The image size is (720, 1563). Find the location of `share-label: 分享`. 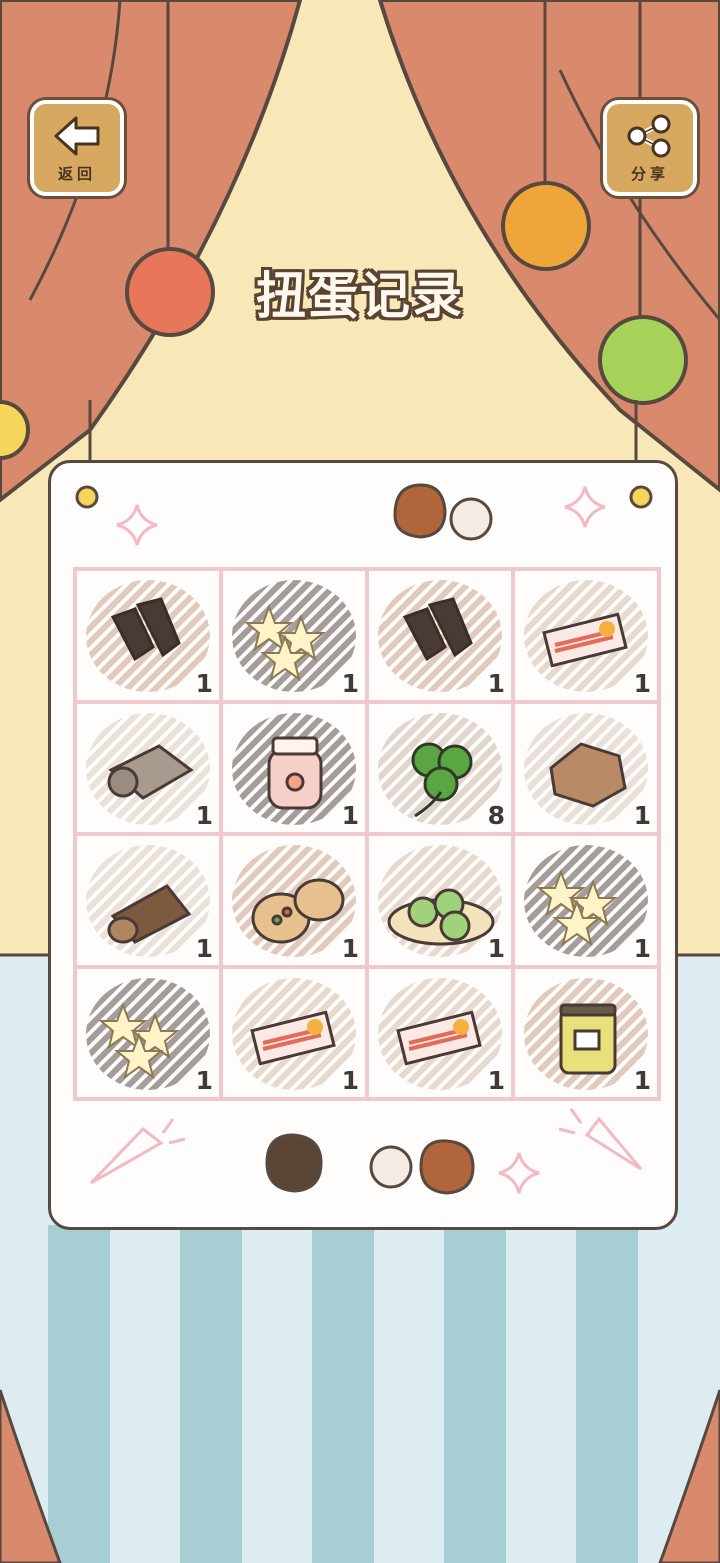

share-label: 分享 is located at coordinates (649, 174).